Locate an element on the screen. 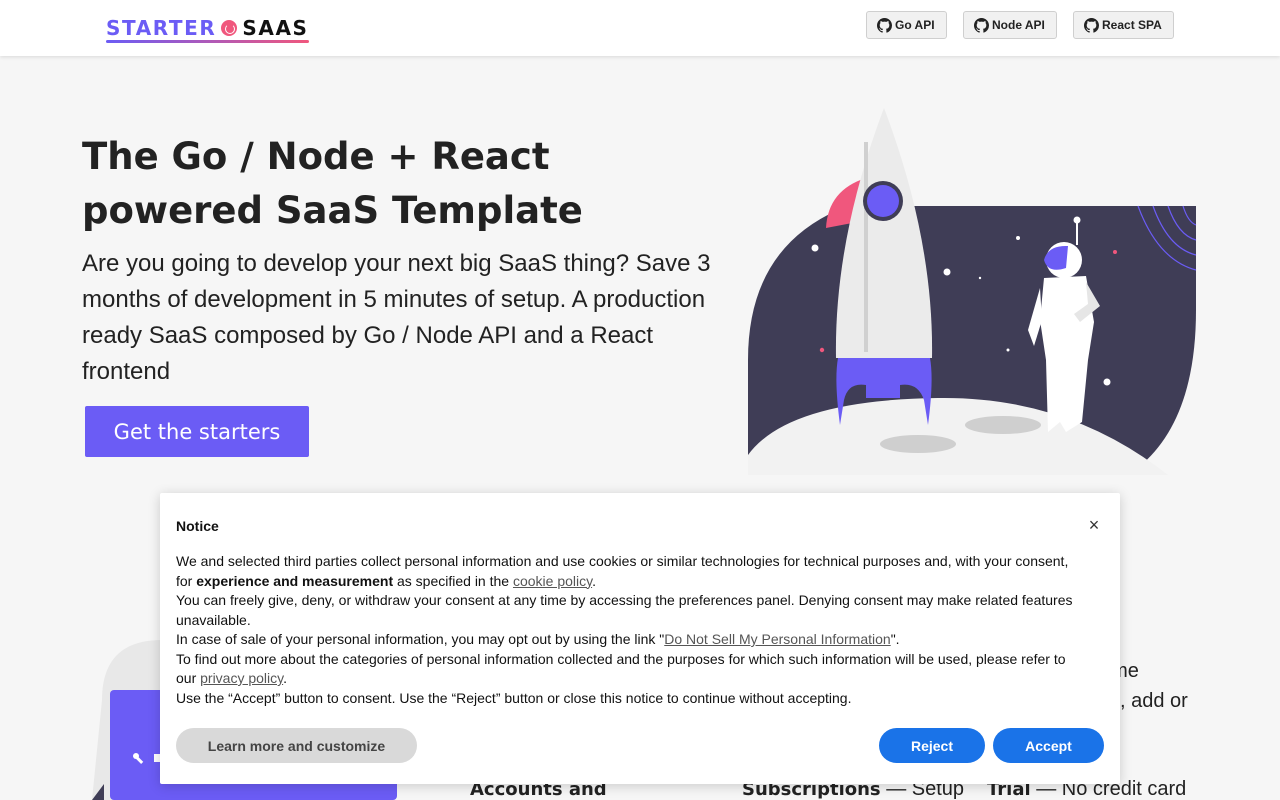 The height and width of the screenshot is (800, 1280). get-starters-button: Get the starters is located at coordinates (197, 431).